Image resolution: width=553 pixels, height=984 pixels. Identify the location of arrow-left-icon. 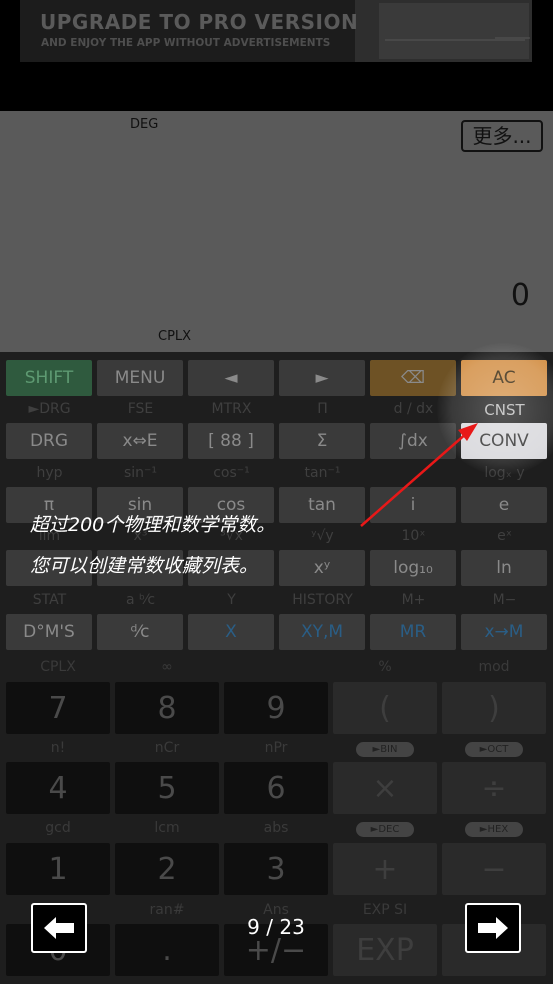
(59, 928).